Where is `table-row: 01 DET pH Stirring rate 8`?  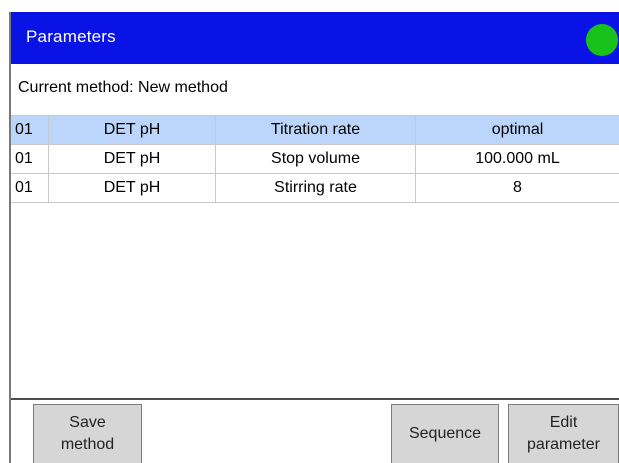
table-row: 01 DET pH Stirring rate 8 is located at coordinates (315, 188).